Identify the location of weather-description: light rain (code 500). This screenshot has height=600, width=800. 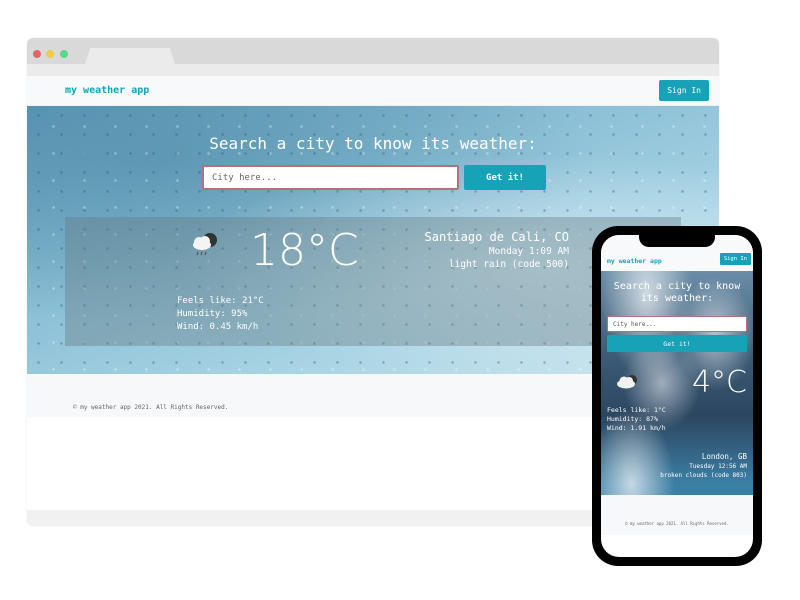
(508, 264).